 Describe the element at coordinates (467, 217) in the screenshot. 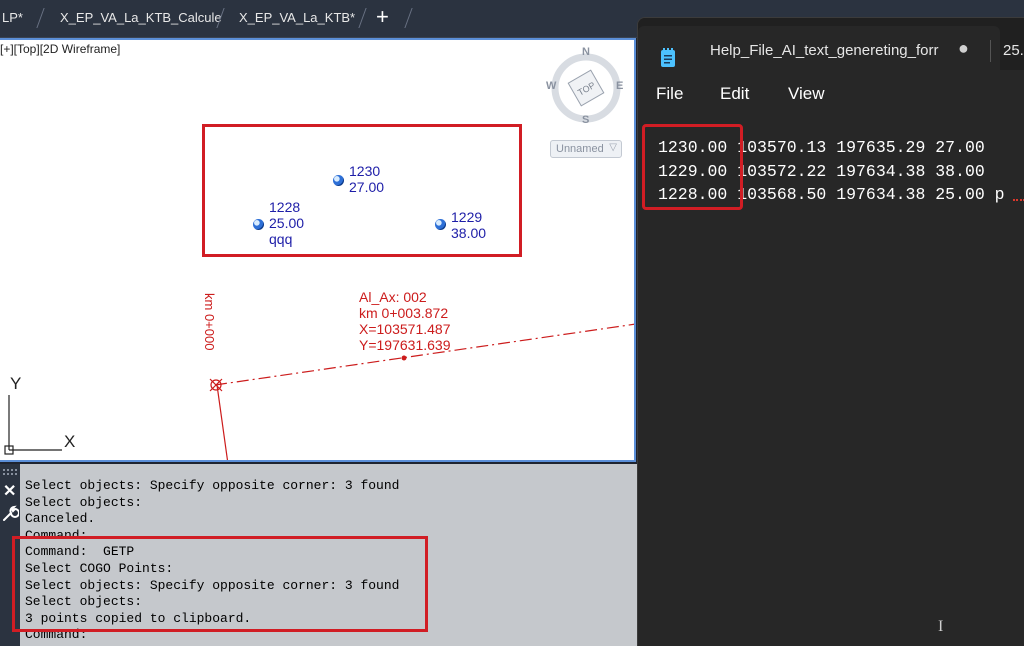

I see `point-number: 1229` at that location.